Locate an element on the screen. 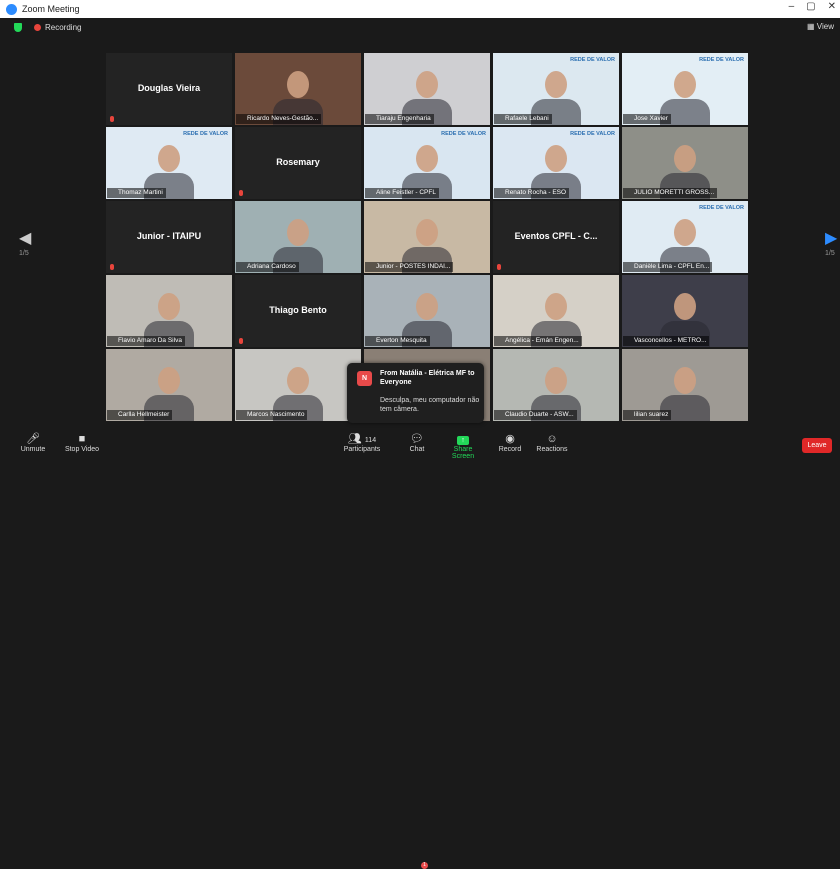 Image resolution: width=840 pixels, height=869 pixels. chat-bubble-icon: 💬︎ is located at coordinates (417, 439).